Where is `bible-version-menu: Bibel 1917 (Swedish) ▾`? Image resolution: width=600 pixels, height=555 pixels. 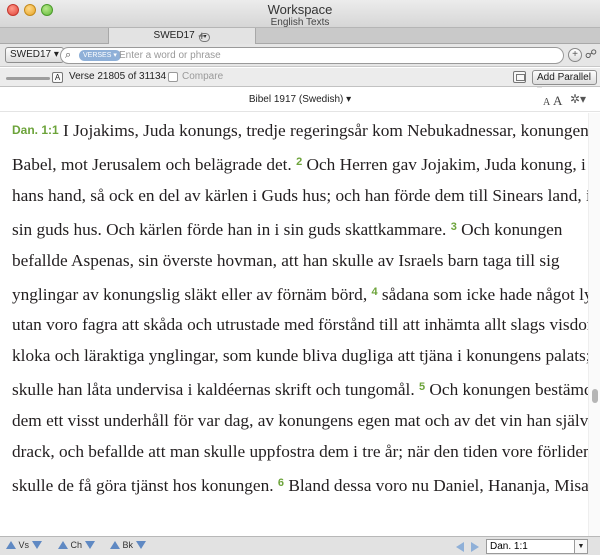
bible-version-menu: Bibel 1917 (Swedish) ▾ is located at coordinates (300, 99).